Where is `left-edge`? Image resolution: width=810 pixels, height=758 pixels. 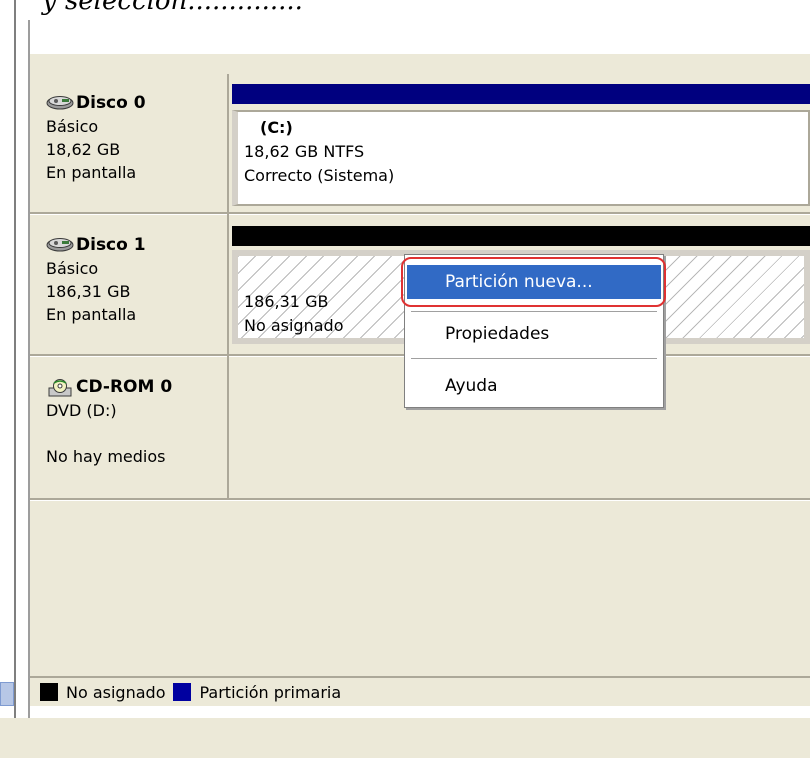
left-edge is located at coordinates (15, 379).